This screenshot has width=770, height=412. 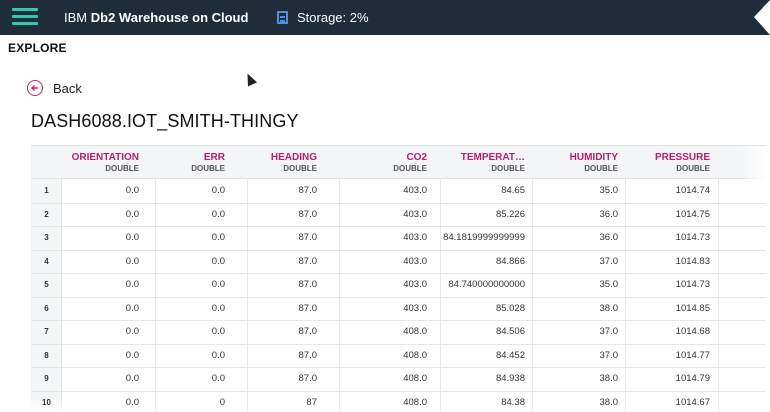 What do you see at coordinates (101, 162) in the screenshot?
I see `column-header-0: ORIENTATION DOUBLE` at bounding box center [101, 162].